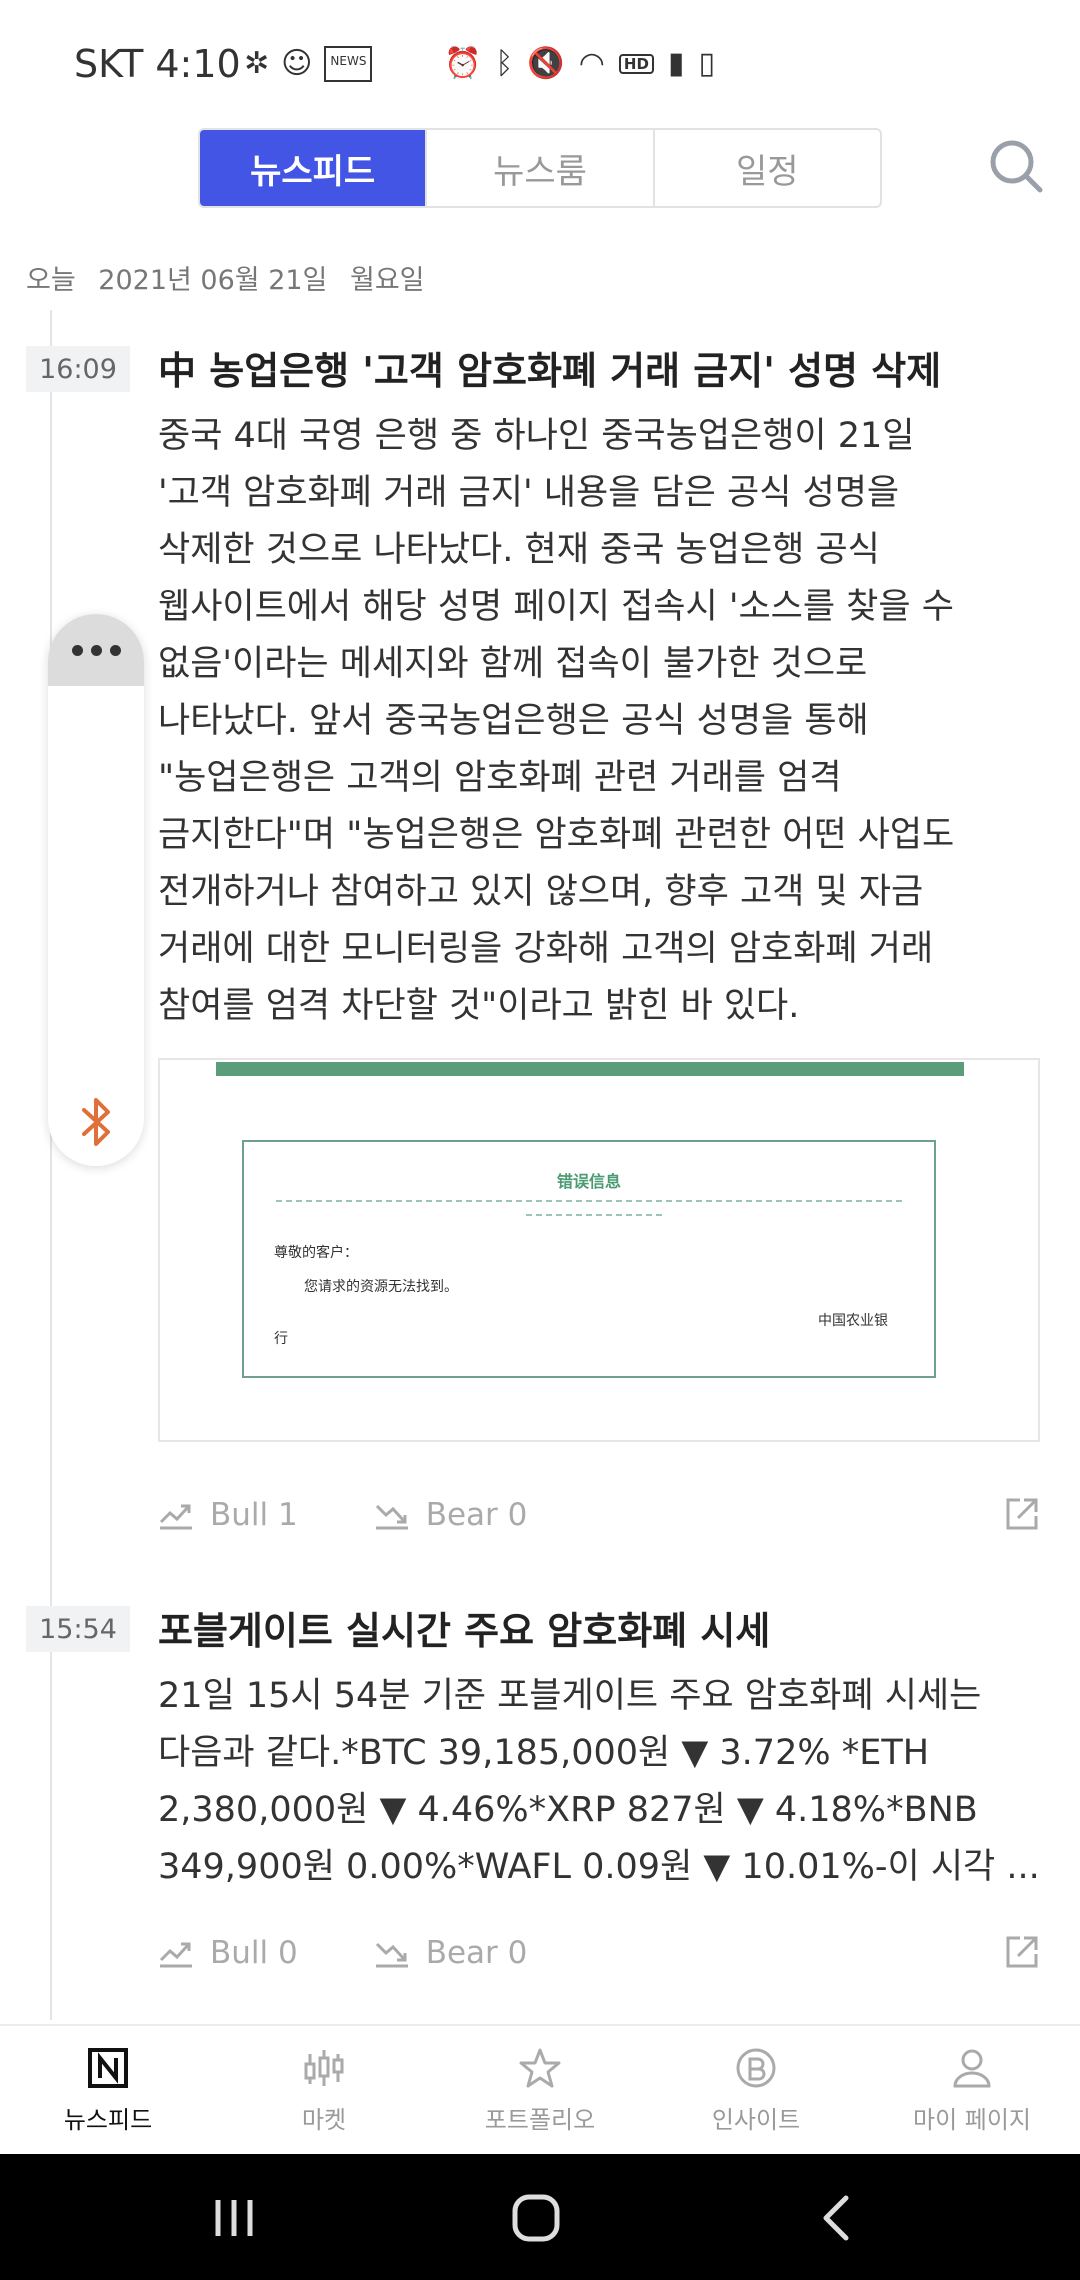 This screenshot has height=2280, width=1080. Describe the element at coordinates (519, 550) in the screenshot. I see `body-line: 삭제한 것으로 나타났다. 현재 중국 농업은행 공식` at that location.